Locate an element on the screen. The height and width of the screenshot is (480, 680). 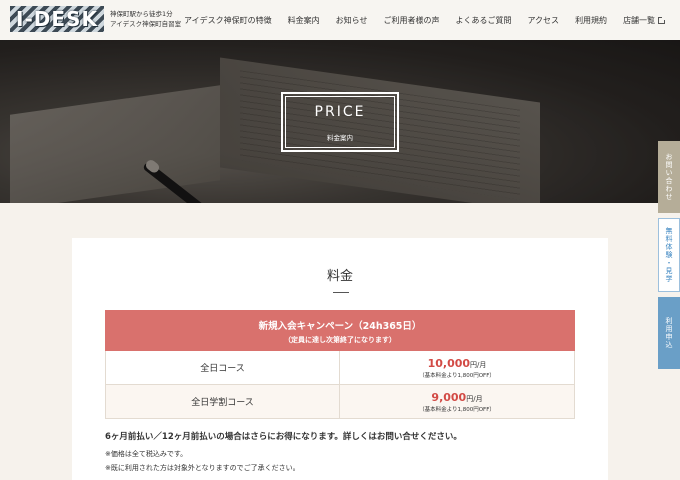
table-row: 全日コース 10,000円/月 （基本料金より1,800円OFF） is located at coordinates (340, 368).